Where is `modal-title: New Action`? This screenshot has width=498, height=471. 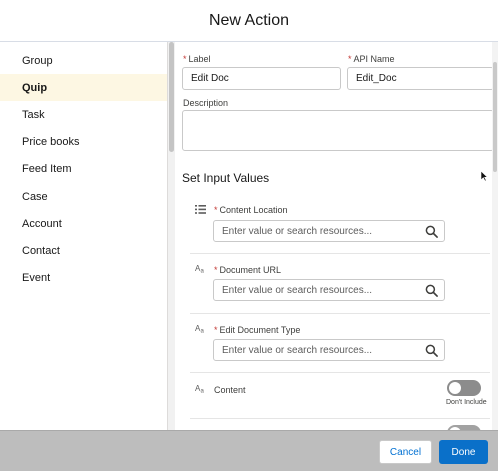
modal-title: New Action is located at coordinates (249, 20).